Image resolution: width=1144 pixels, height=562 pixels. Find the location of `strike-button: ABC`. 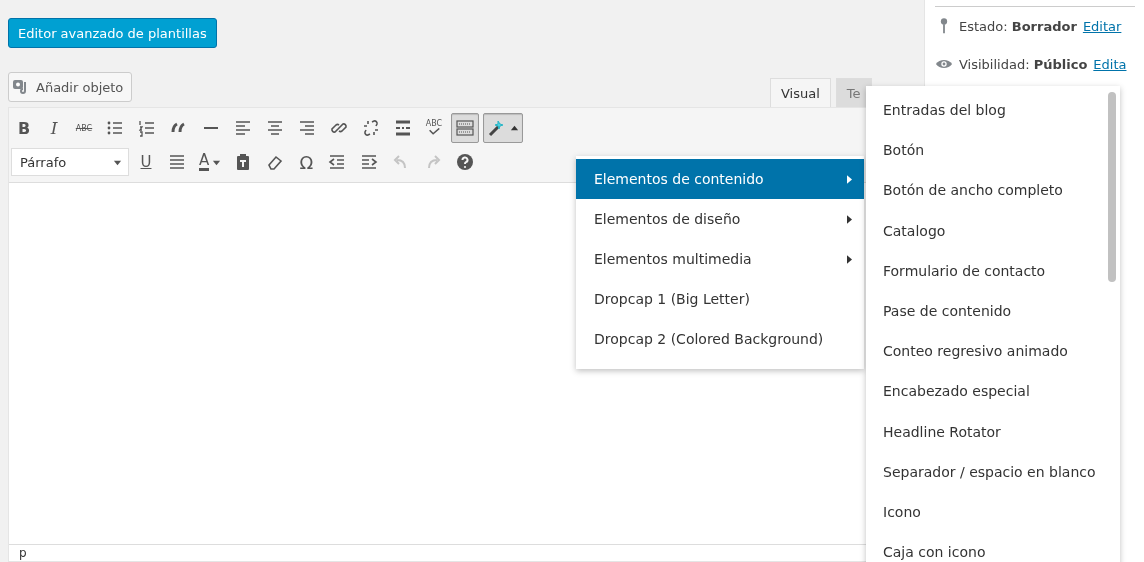

strike-button: ABC is located at coordinates (84, 128).